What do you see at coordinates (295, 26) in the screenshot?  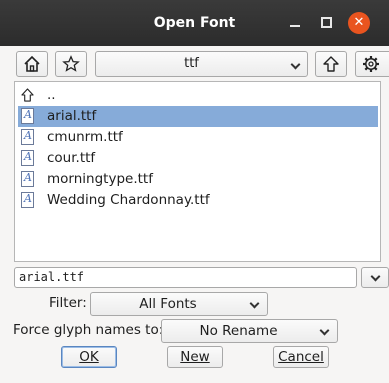 I see `minimize-icon` at bounding box center [295, 26].